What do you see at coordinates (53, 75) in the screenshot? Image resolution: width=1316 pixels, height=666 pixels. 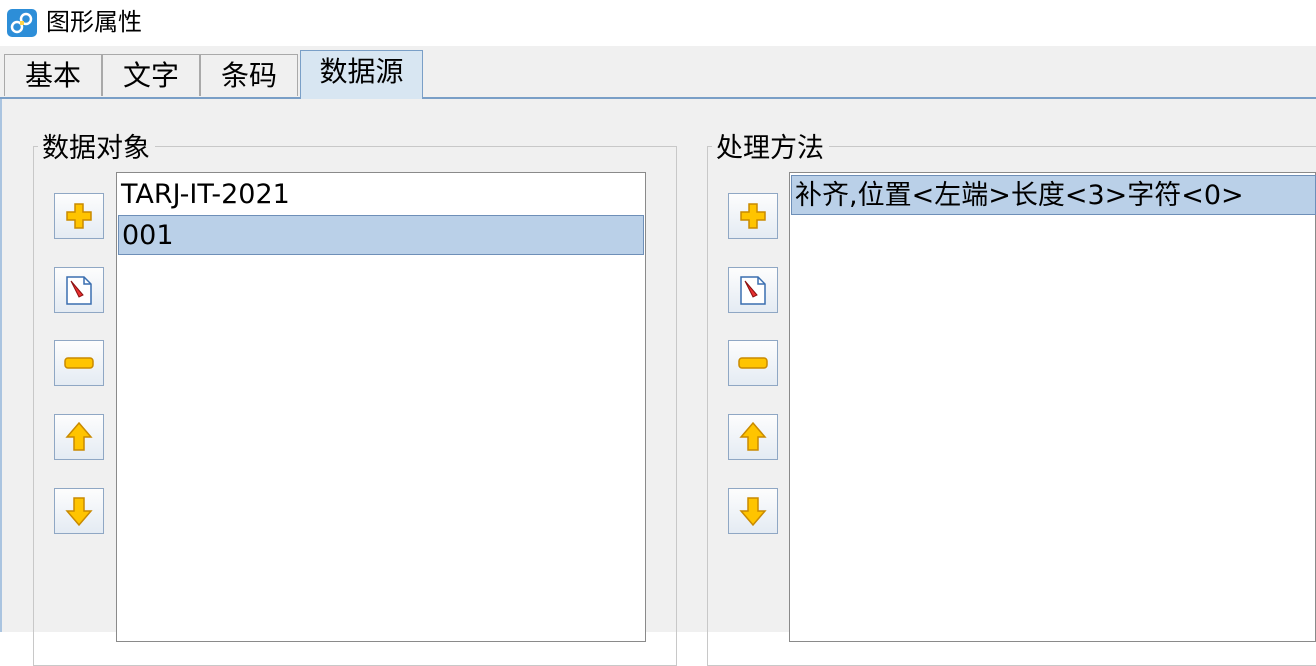 I see `tab-basic: 基本` at bounding box center [53, 75].